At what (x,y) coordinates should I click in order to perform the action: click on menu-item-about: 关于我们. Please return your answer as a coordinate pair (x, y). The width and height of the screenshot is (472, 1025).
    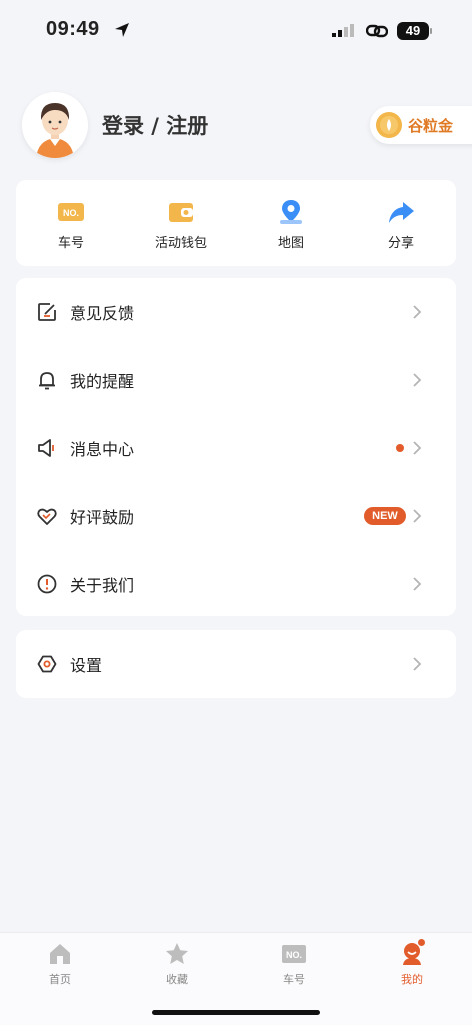
    Looking at the image, I should click on (236, 584).